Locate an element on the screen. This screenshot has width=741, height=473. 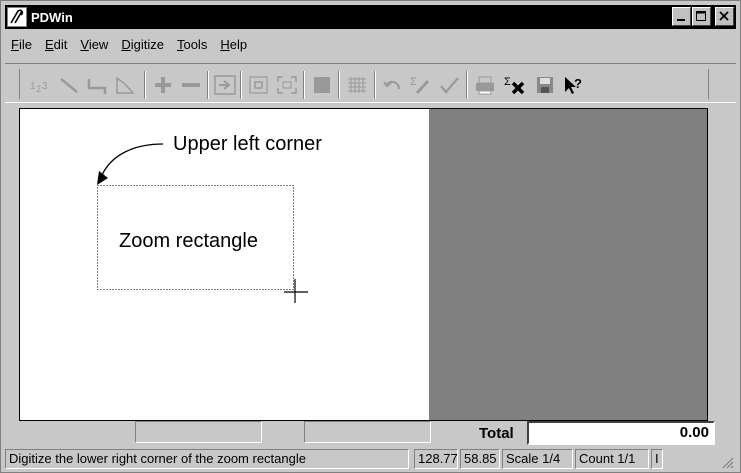
number-sequence-icon: 123 is located at coordinates (41, 85).